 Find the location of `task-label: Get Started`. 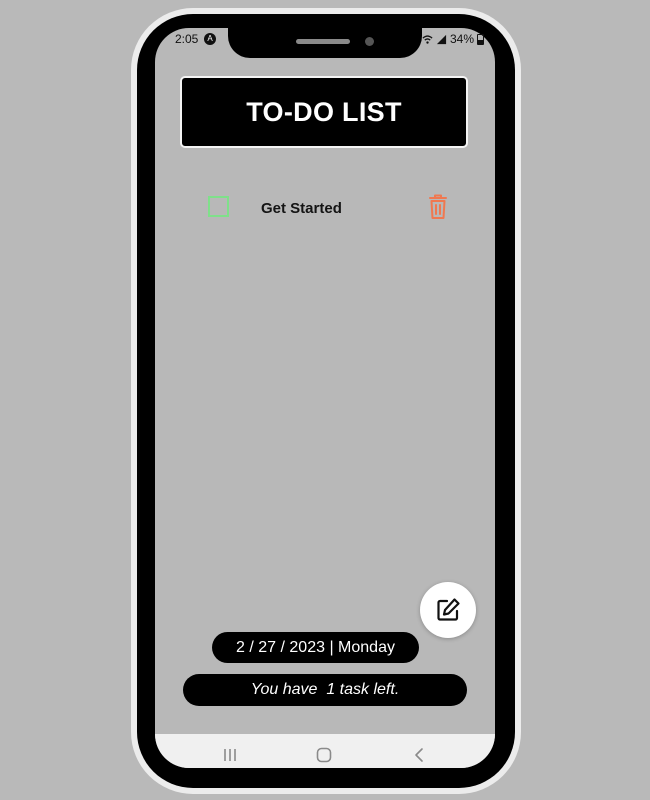

task-label: Get Started is located at coordinates (301, 208).